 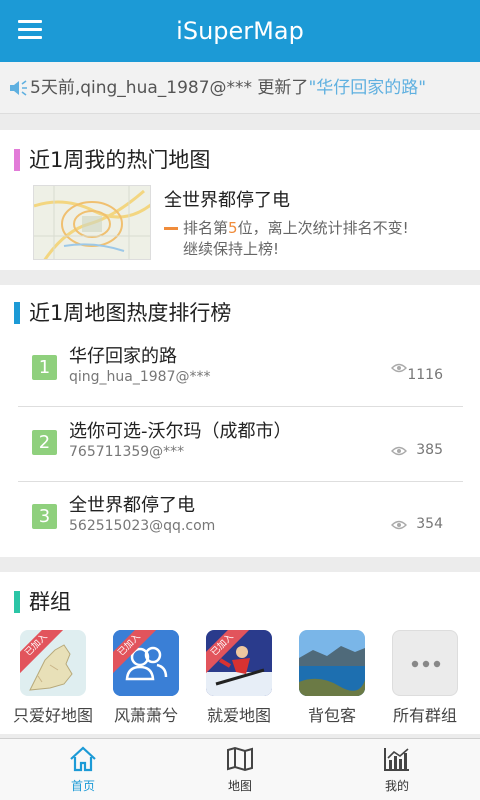 I want to click on group-item-fengxiao: 已加入 风萧萧兮, so click(x=146, y=678).